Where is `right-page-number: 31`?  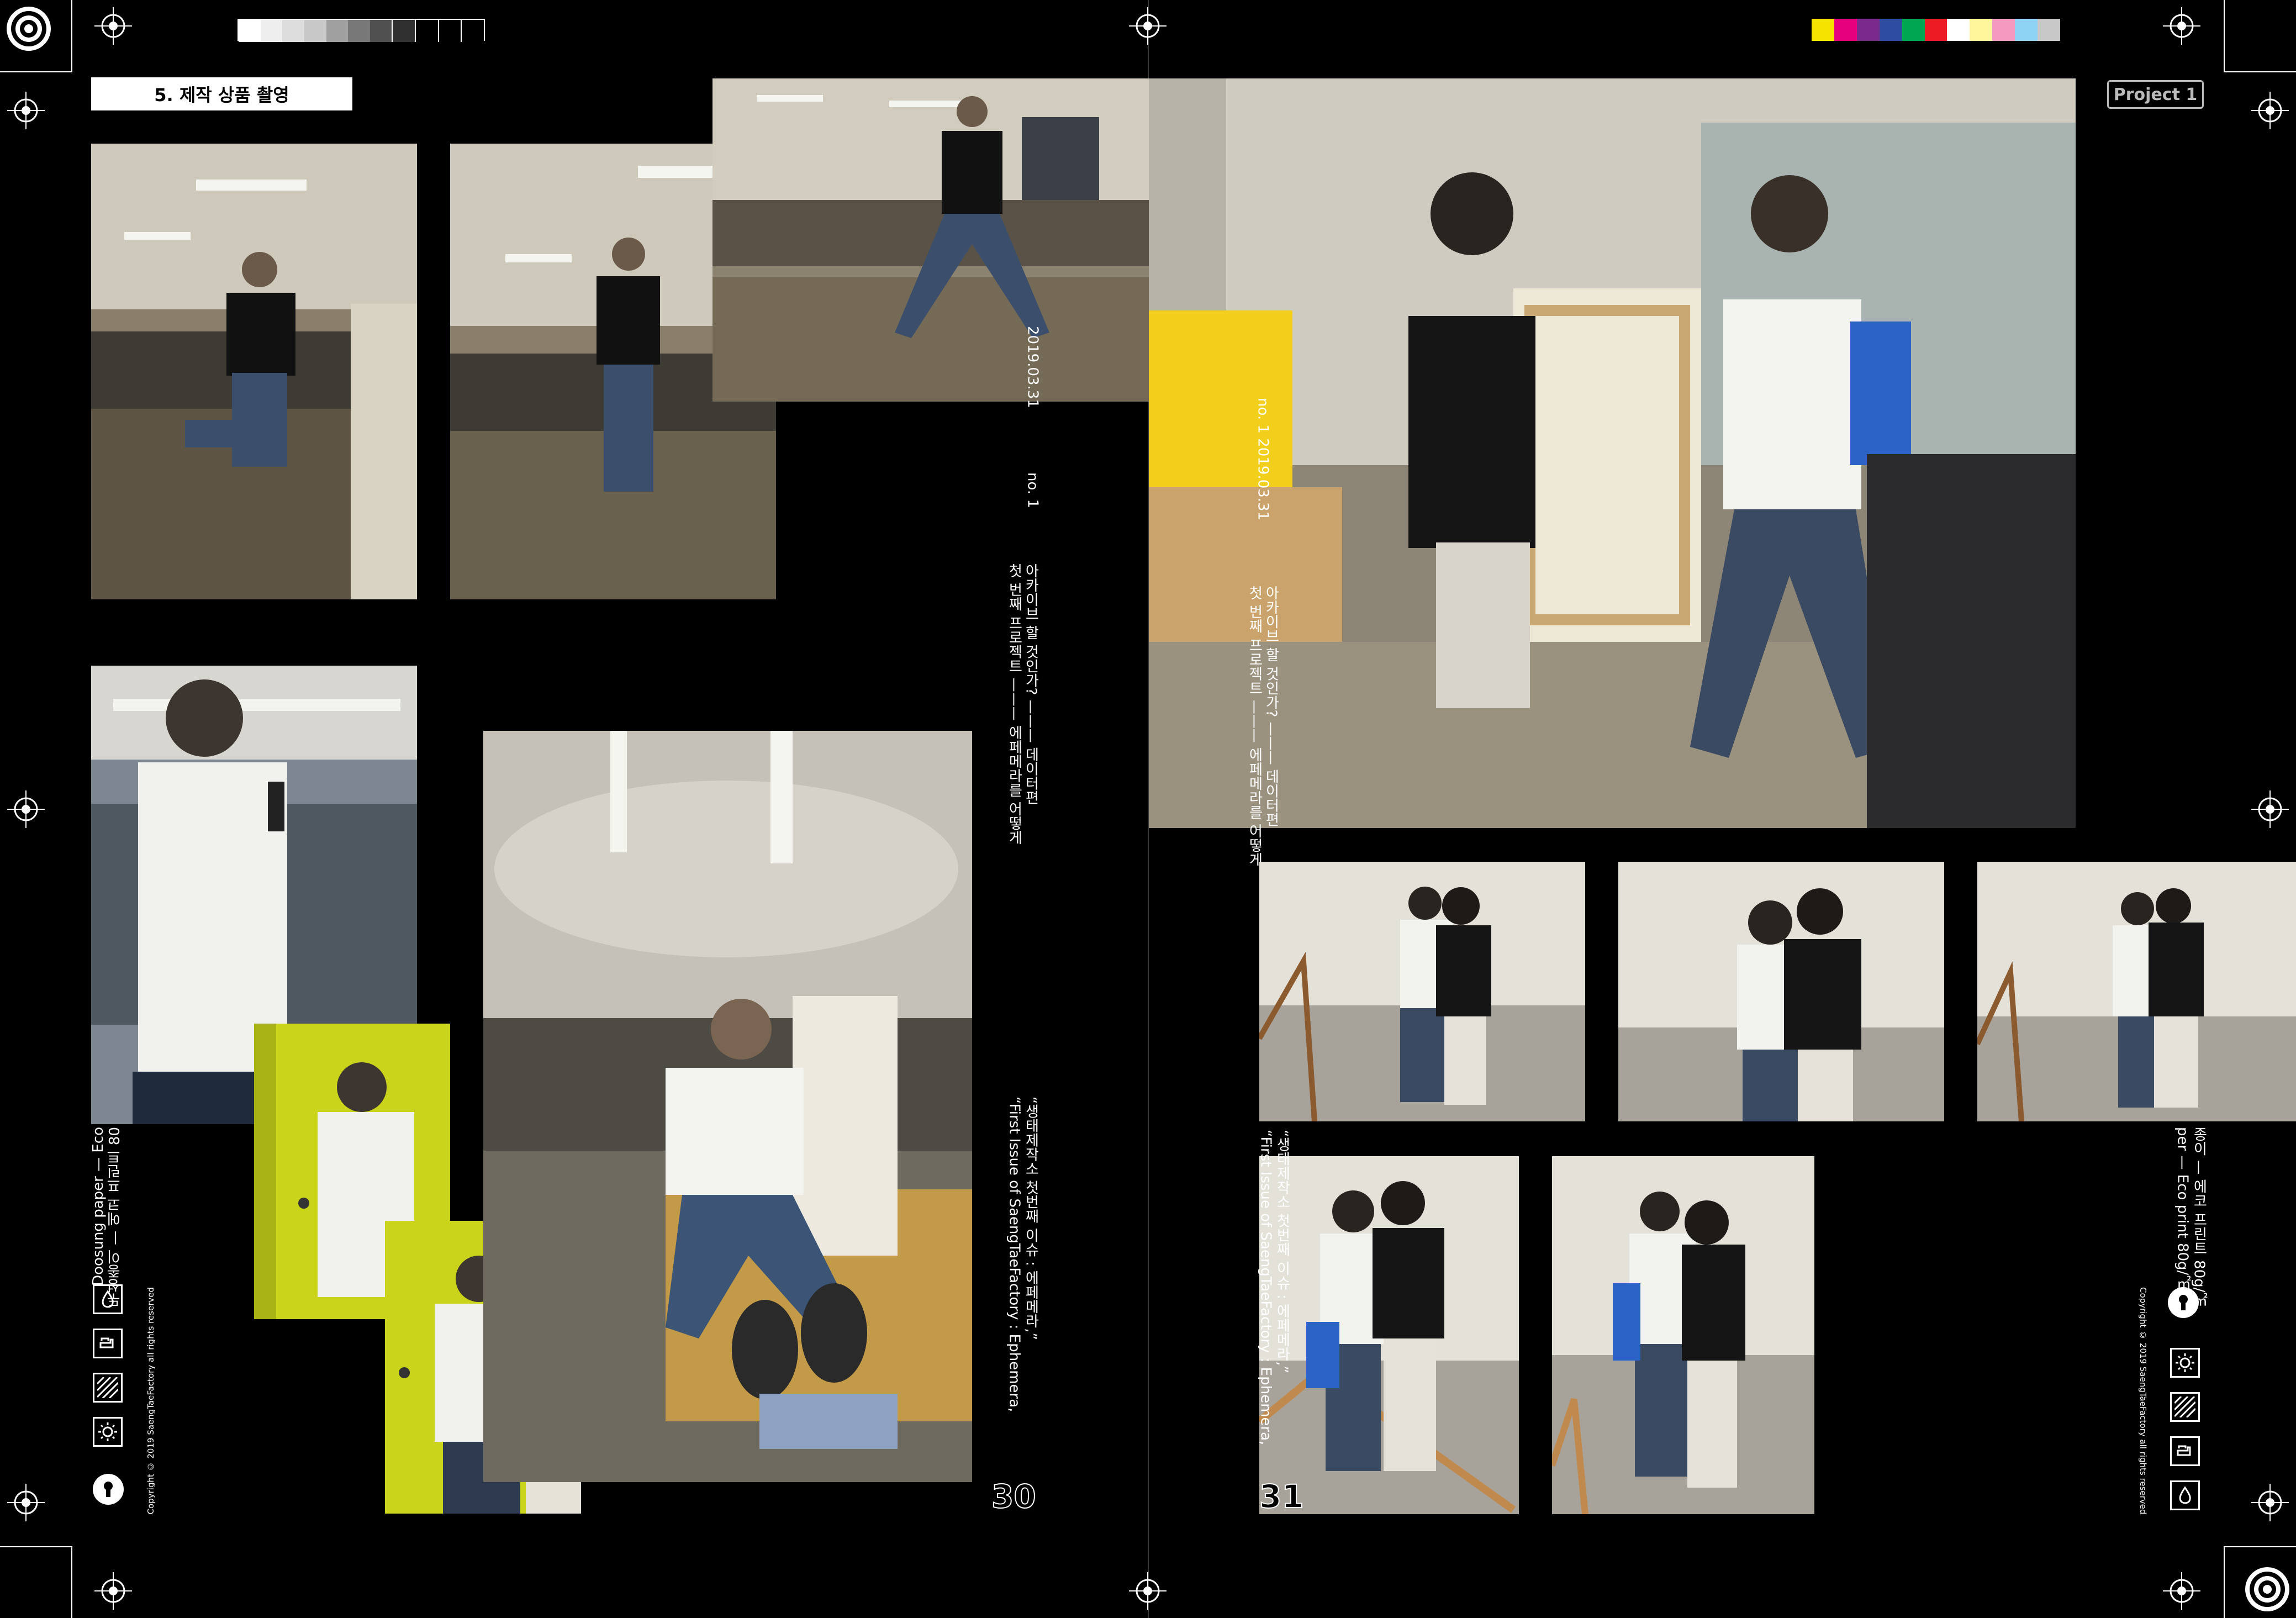
right-page-number: 31 is located at coordinates (1282, 1496).